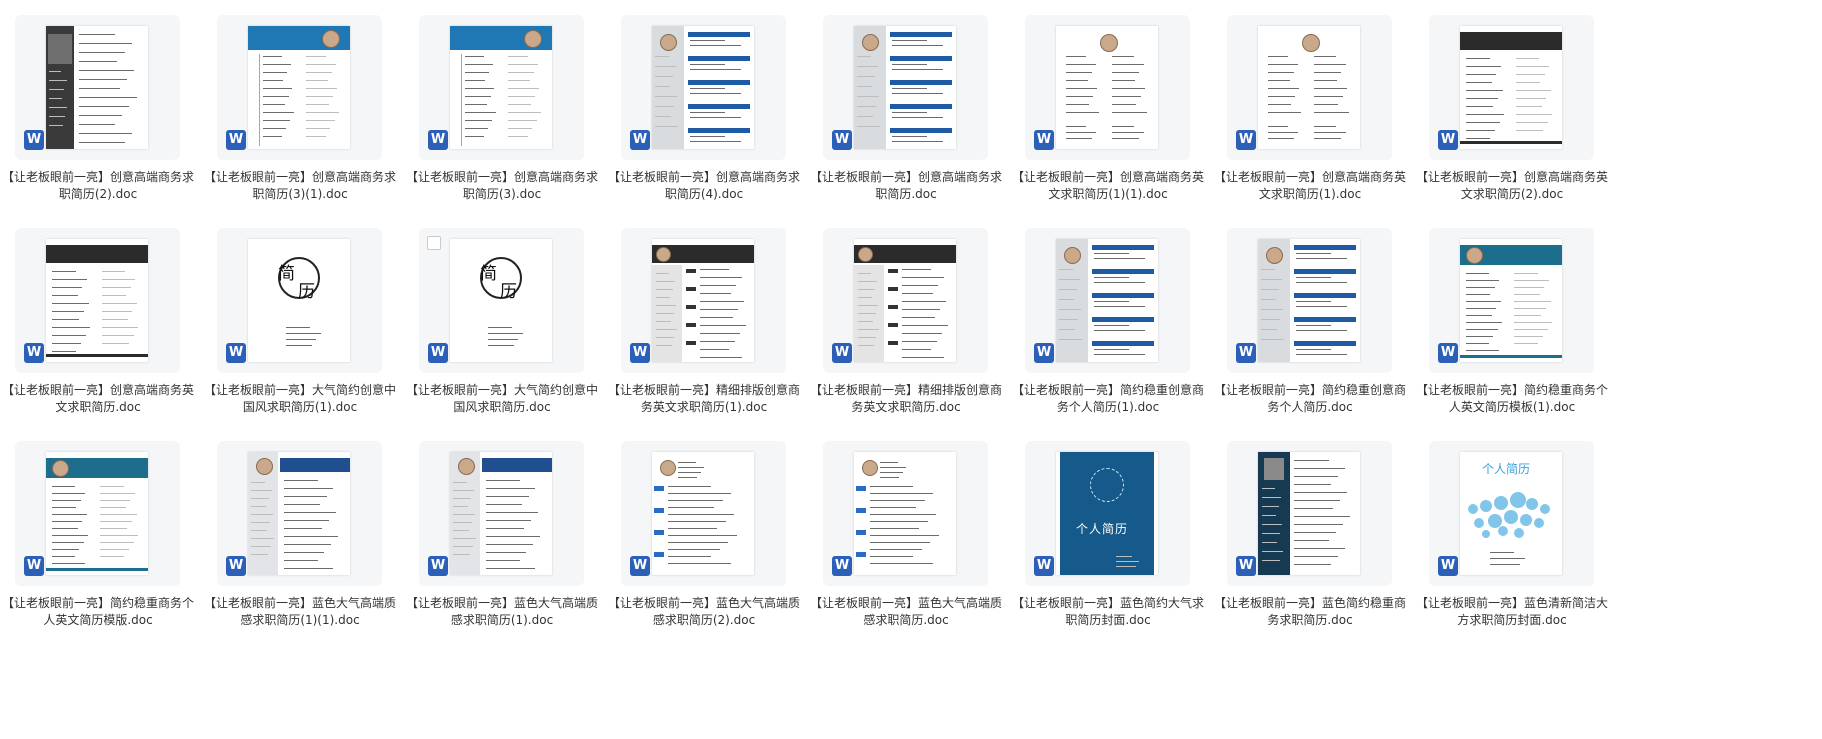 This screenshot has width=1822, height=739. I want to click on file-item: W 【让老板眼前一亮】创意高端商务求职简历.doc, so click(912, 120).